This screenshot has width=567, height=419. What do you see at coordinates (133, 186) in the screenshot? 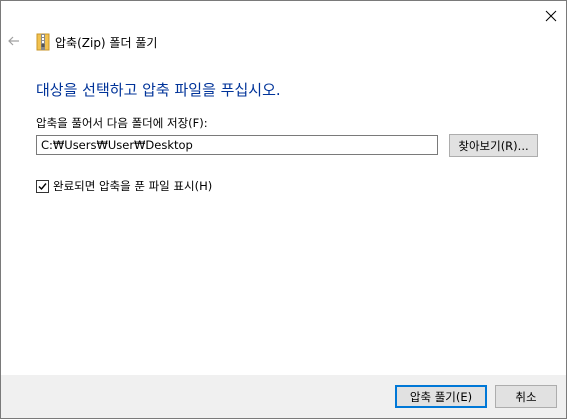
I see `show-files-label: 완료되면 압축을 푼 파일 표시(H)` at bounding box center [133, 186].